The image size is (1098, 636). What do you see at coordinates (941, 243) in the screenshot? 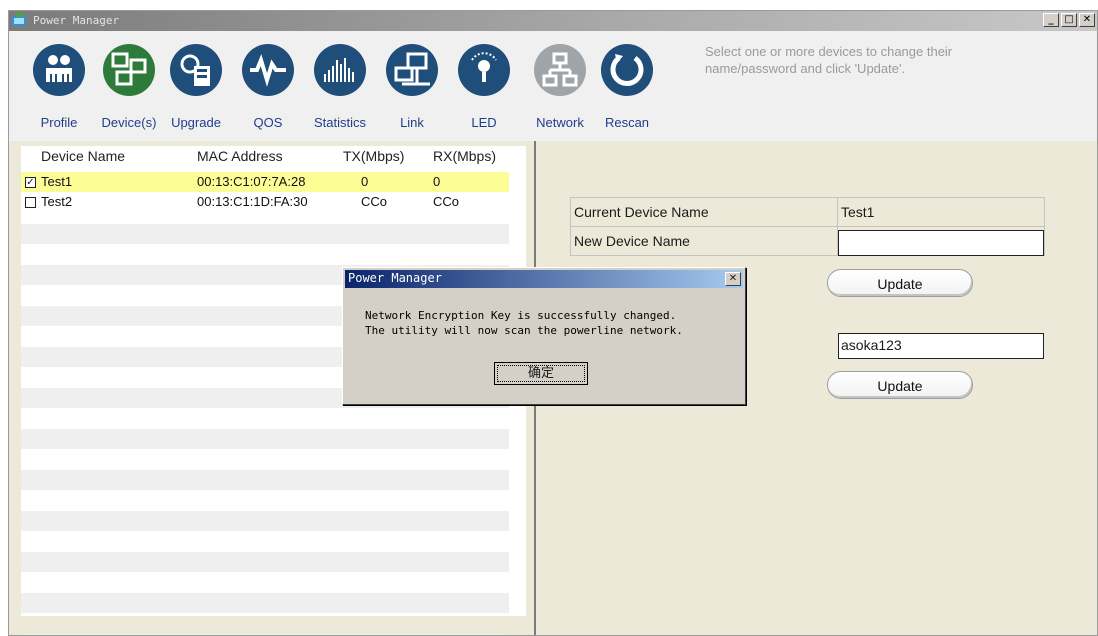
I see `new-device-name-input` at bounding box center [941, 243].